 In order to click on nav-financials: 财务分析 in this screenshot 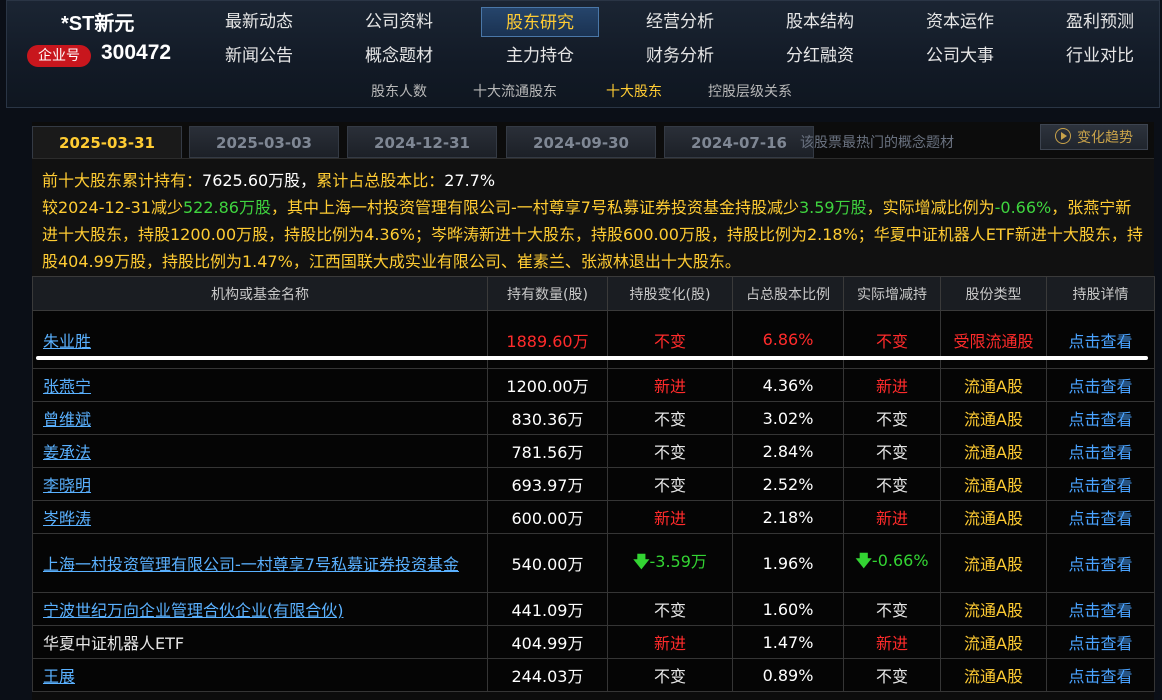, I will do `click(680, 56)`.